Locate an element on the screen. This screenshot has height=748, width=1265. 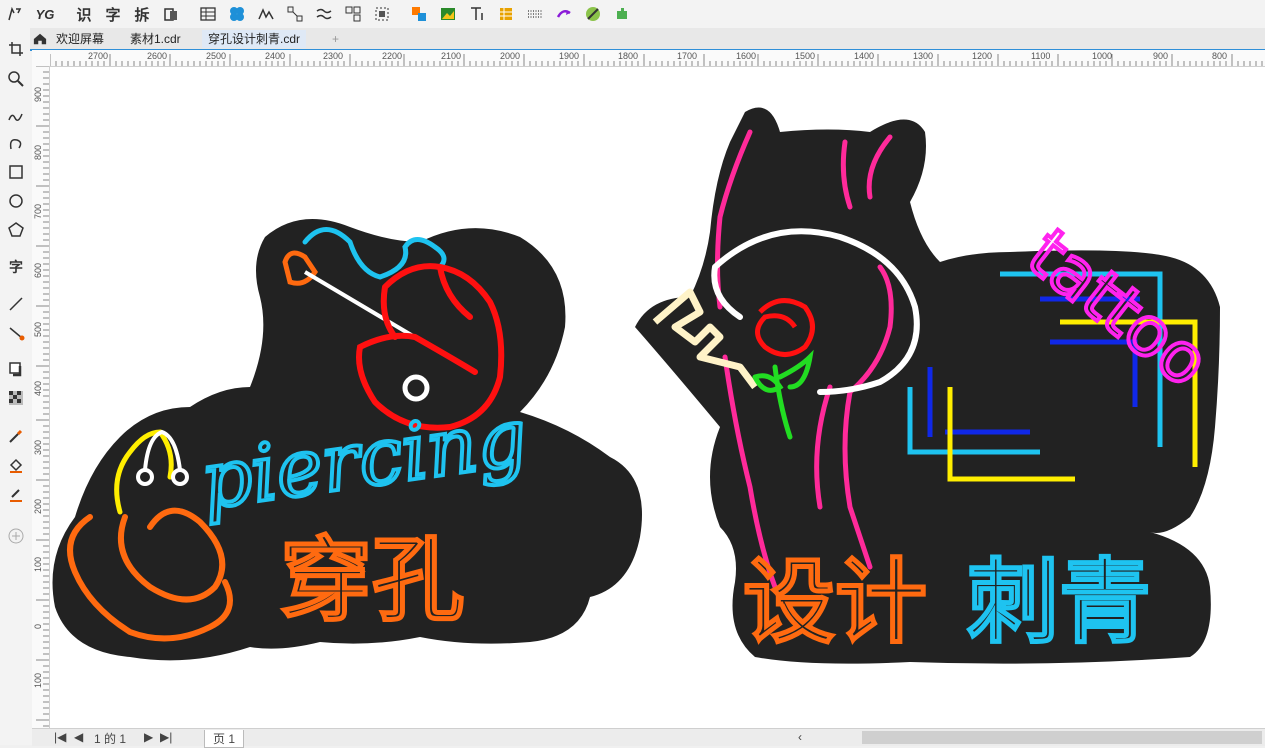
ruler-label: 1900 is located at coordinates (569, 56).